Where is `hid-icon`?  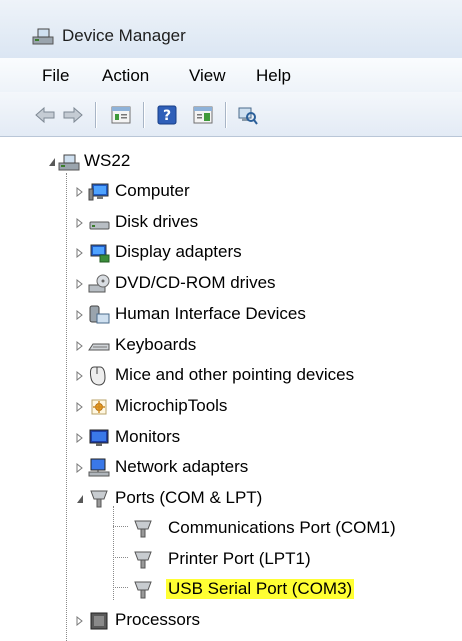 hid-icon is located at coordinates (99, 314).